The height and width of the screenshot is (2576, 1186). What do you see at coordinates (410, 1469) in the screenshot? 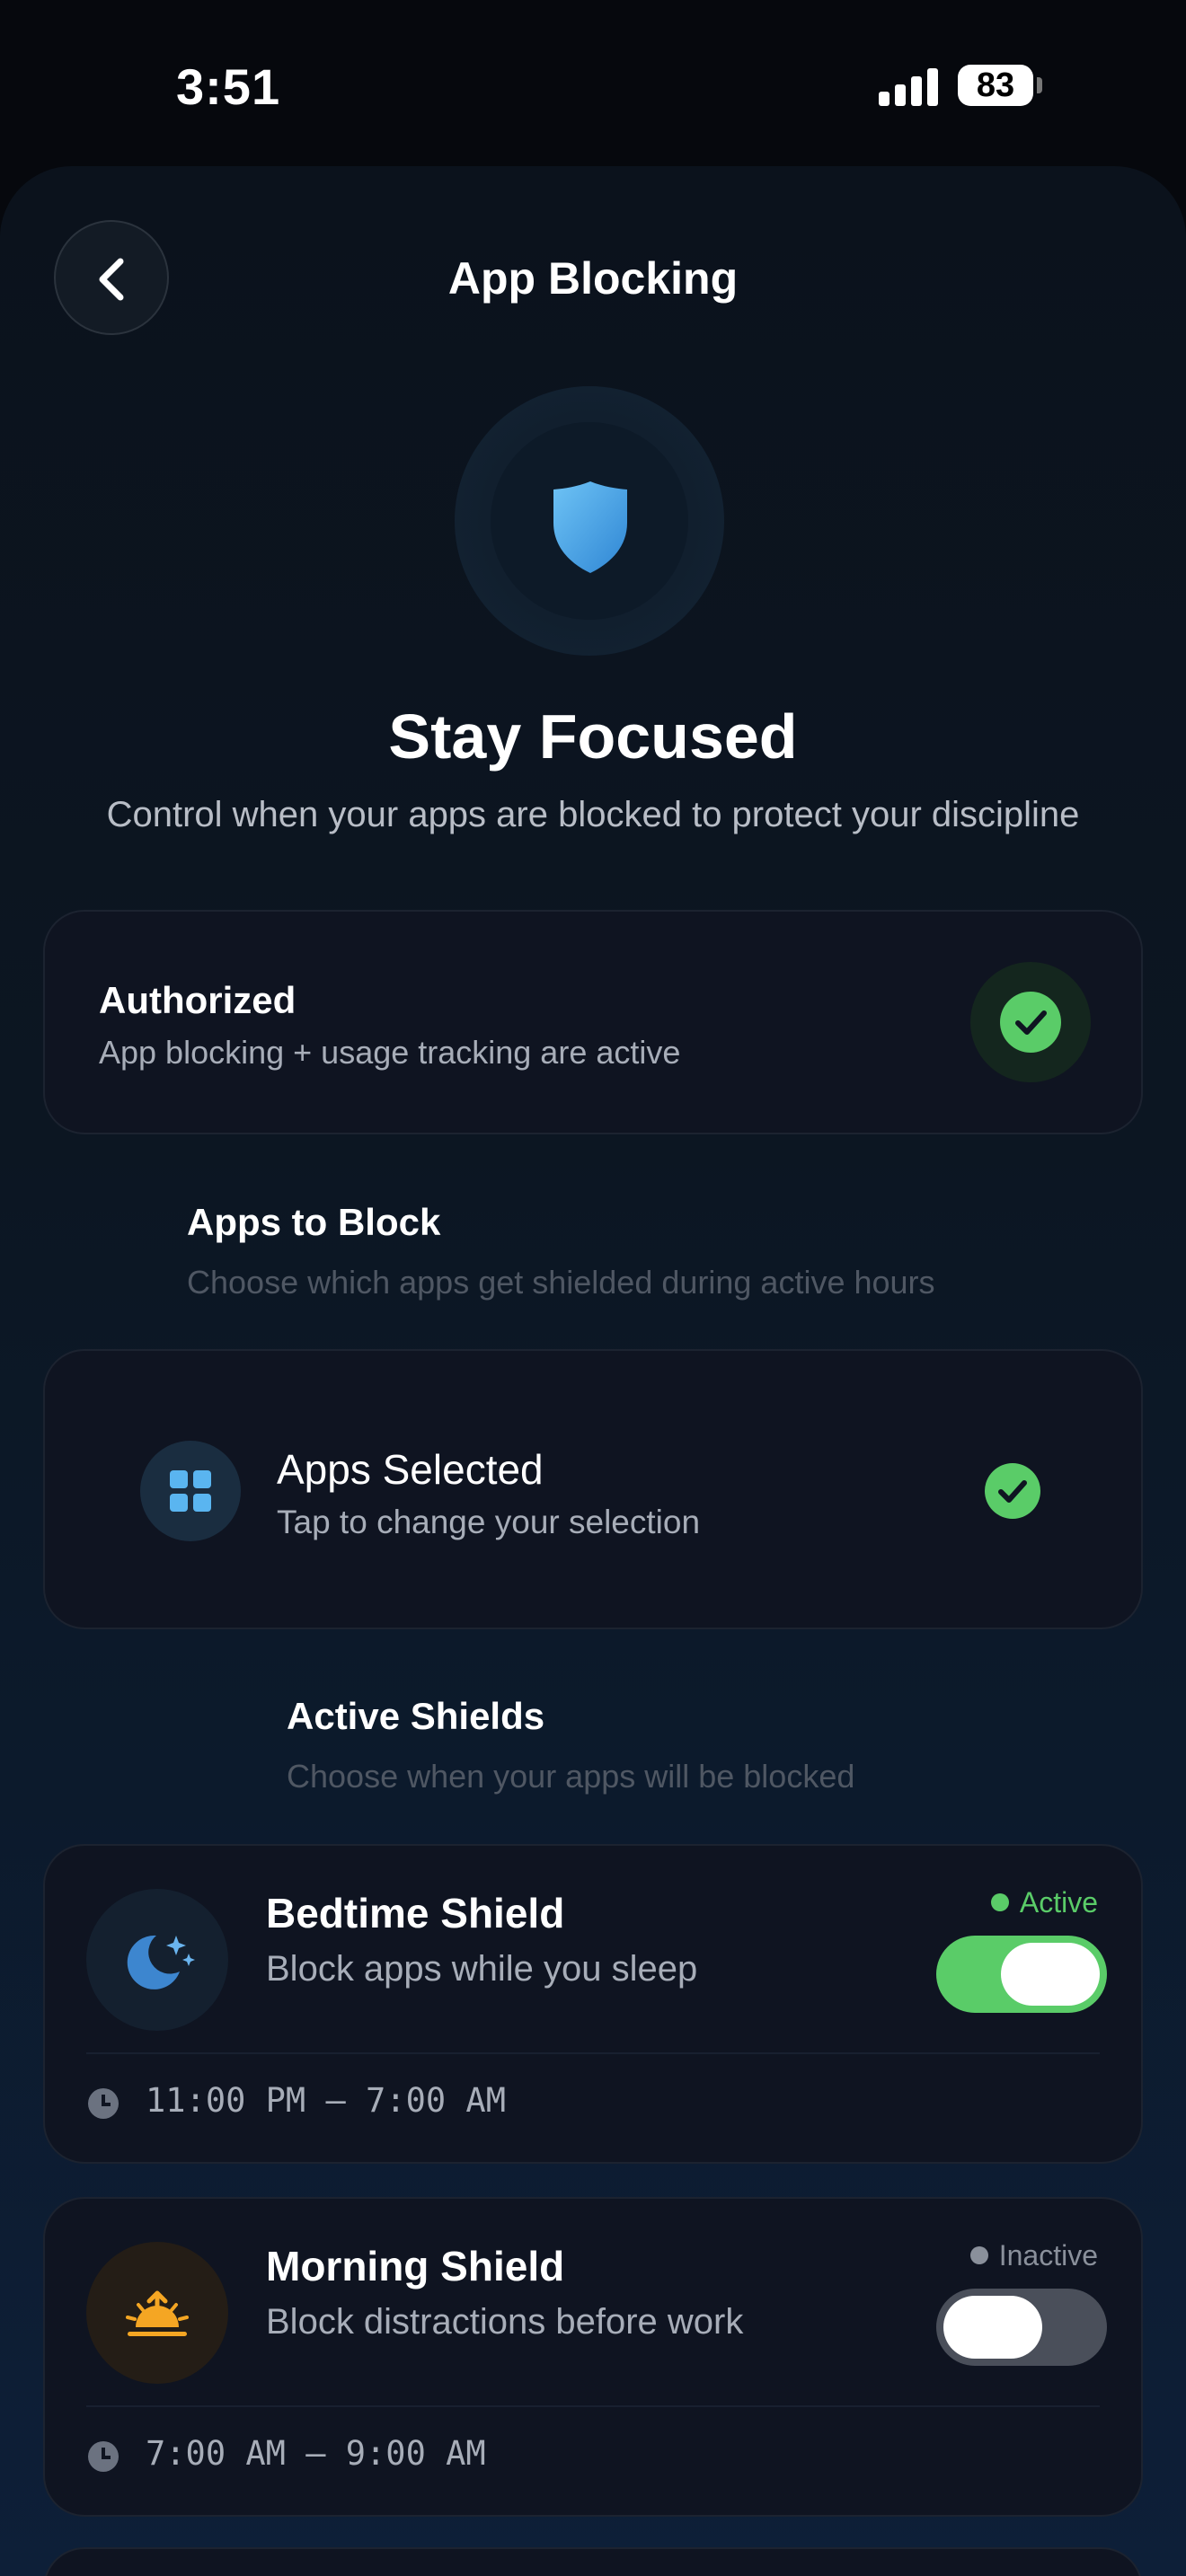
I see `apps-selected-title: Apps Selected` at bounding box center [410, 1469].